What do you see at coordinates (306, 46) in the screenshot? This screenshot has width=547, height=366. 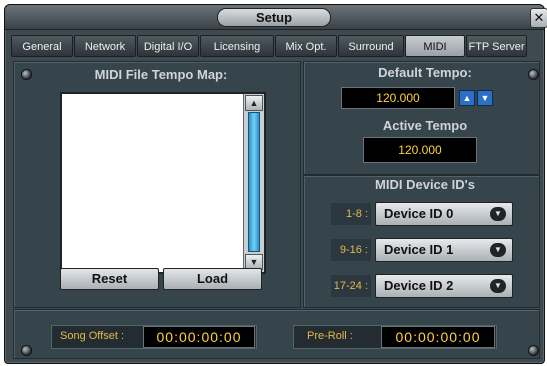 I see `tab-mix-opt: Mix Opt.` at bounding box center [306, 46].